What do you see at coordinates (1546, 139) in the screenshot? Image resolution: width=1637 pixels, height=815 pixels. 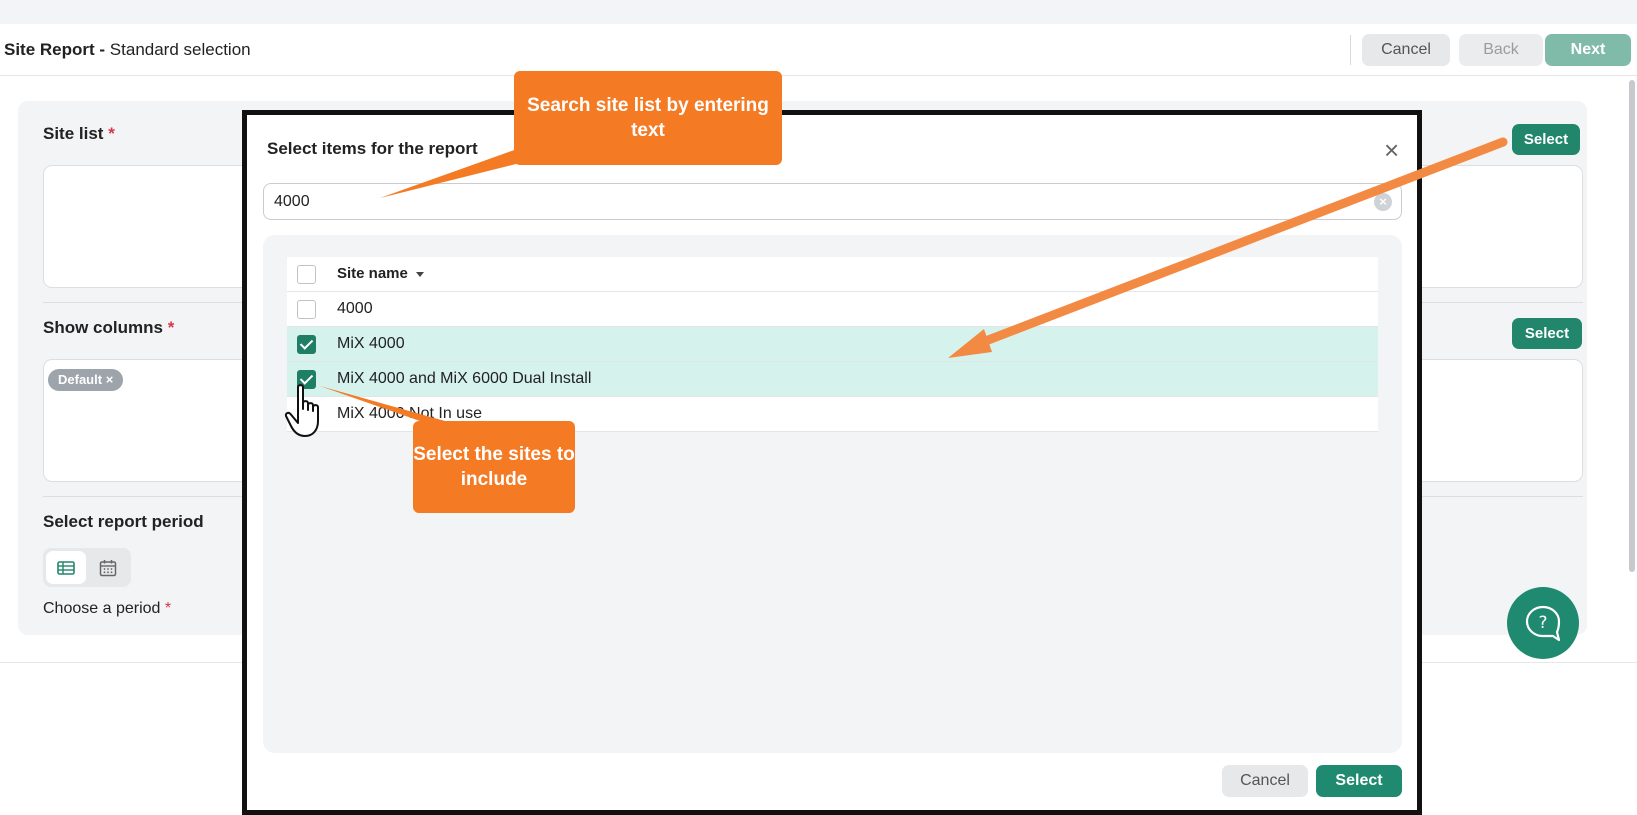 I see `site-list-select-button: Select` at bounding box center [1546, 139].